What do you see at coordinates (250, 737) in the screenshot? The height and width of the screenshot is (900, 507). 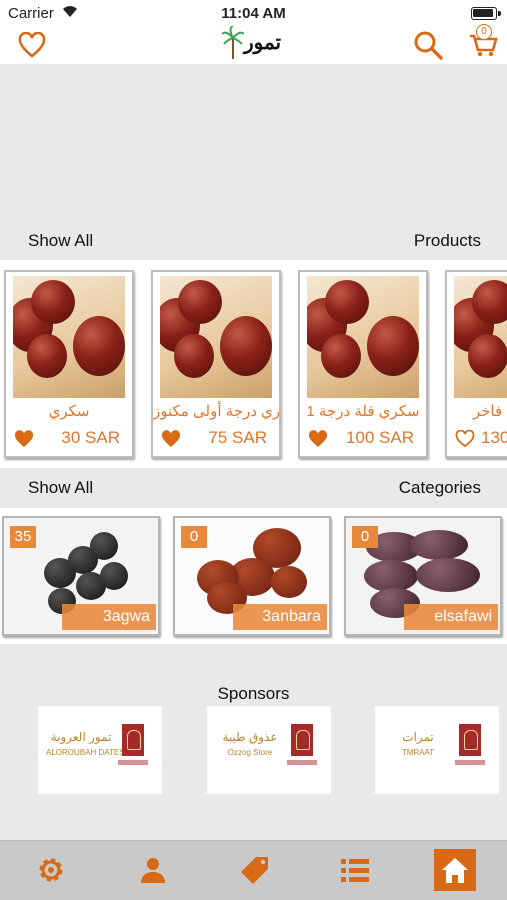 I see `sponsor-name-ar: عذوق طيبة` at bounding box center [250, 737].